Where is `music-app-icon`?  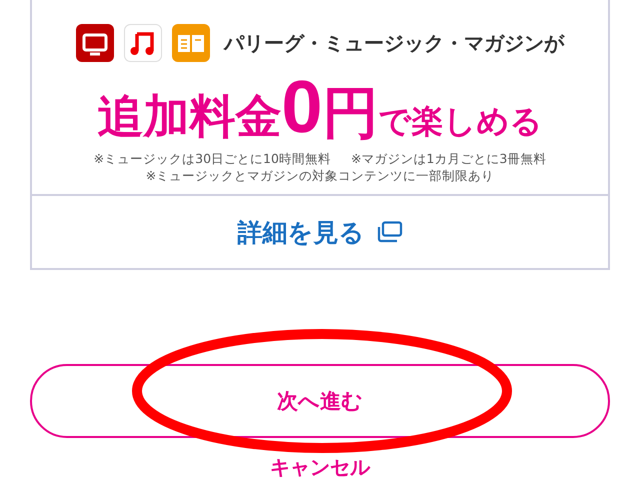 music-app-icon is located at coordinates (143, 43).